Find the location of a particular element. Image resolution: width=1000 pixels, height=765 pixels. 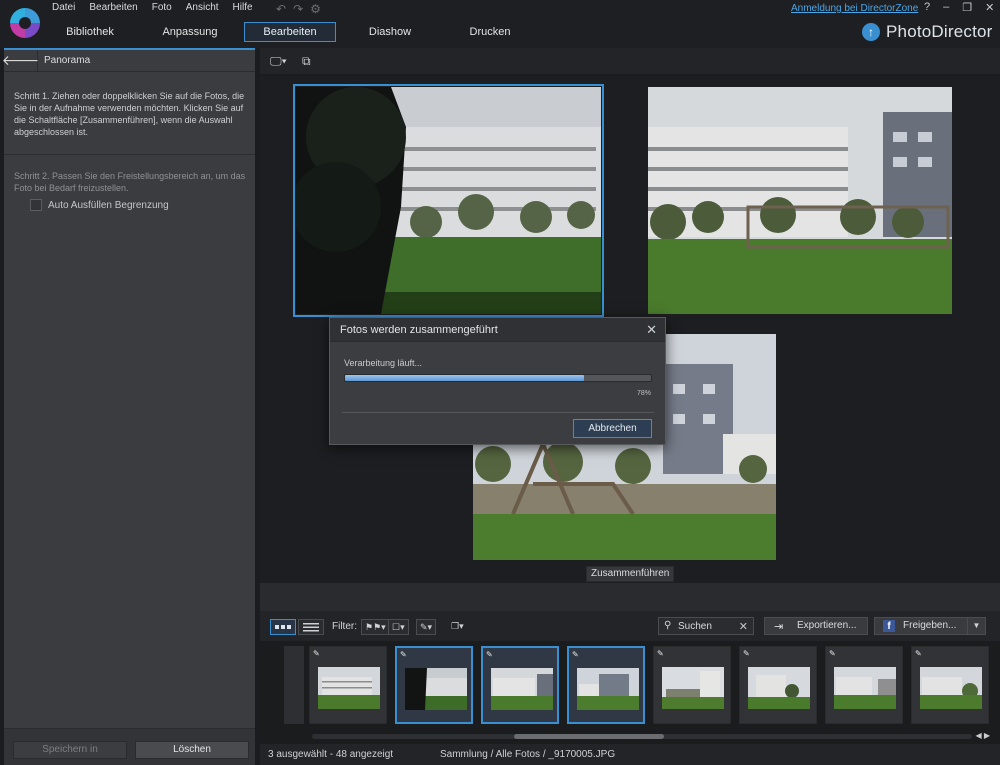

search-box: ⚲ Suchen ✕ is located at coordinates (706, 626).